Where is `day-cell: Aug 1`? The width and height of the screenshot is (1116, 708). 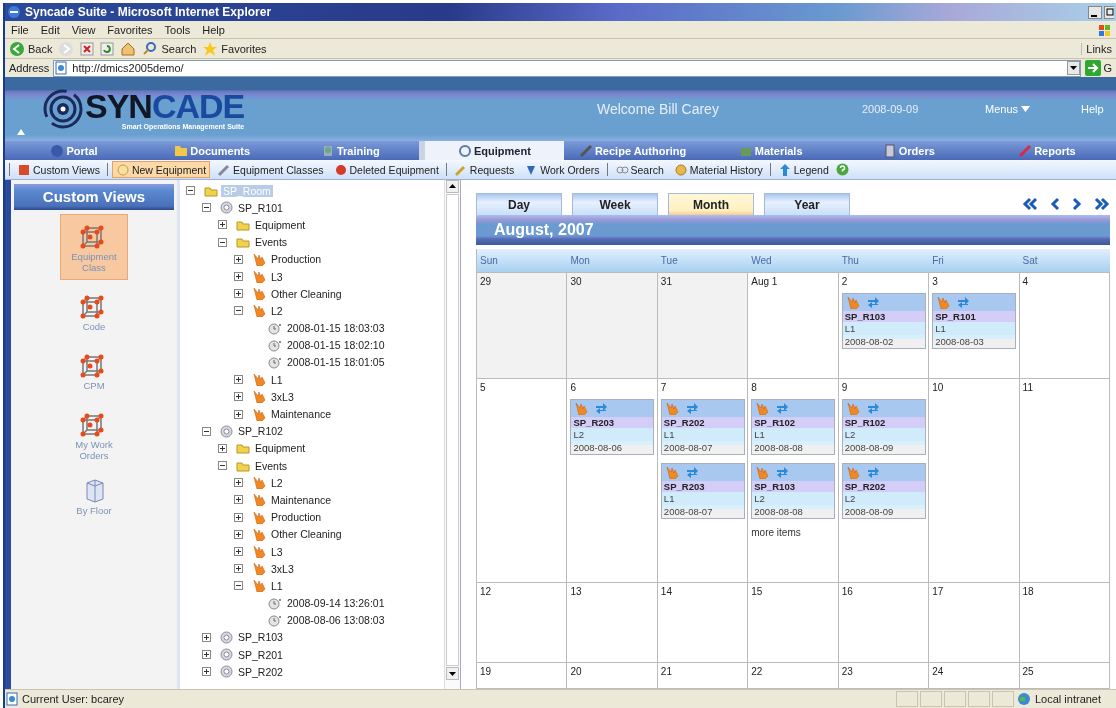
day-cell: Aug 1 is located at coordinates (793, 326).